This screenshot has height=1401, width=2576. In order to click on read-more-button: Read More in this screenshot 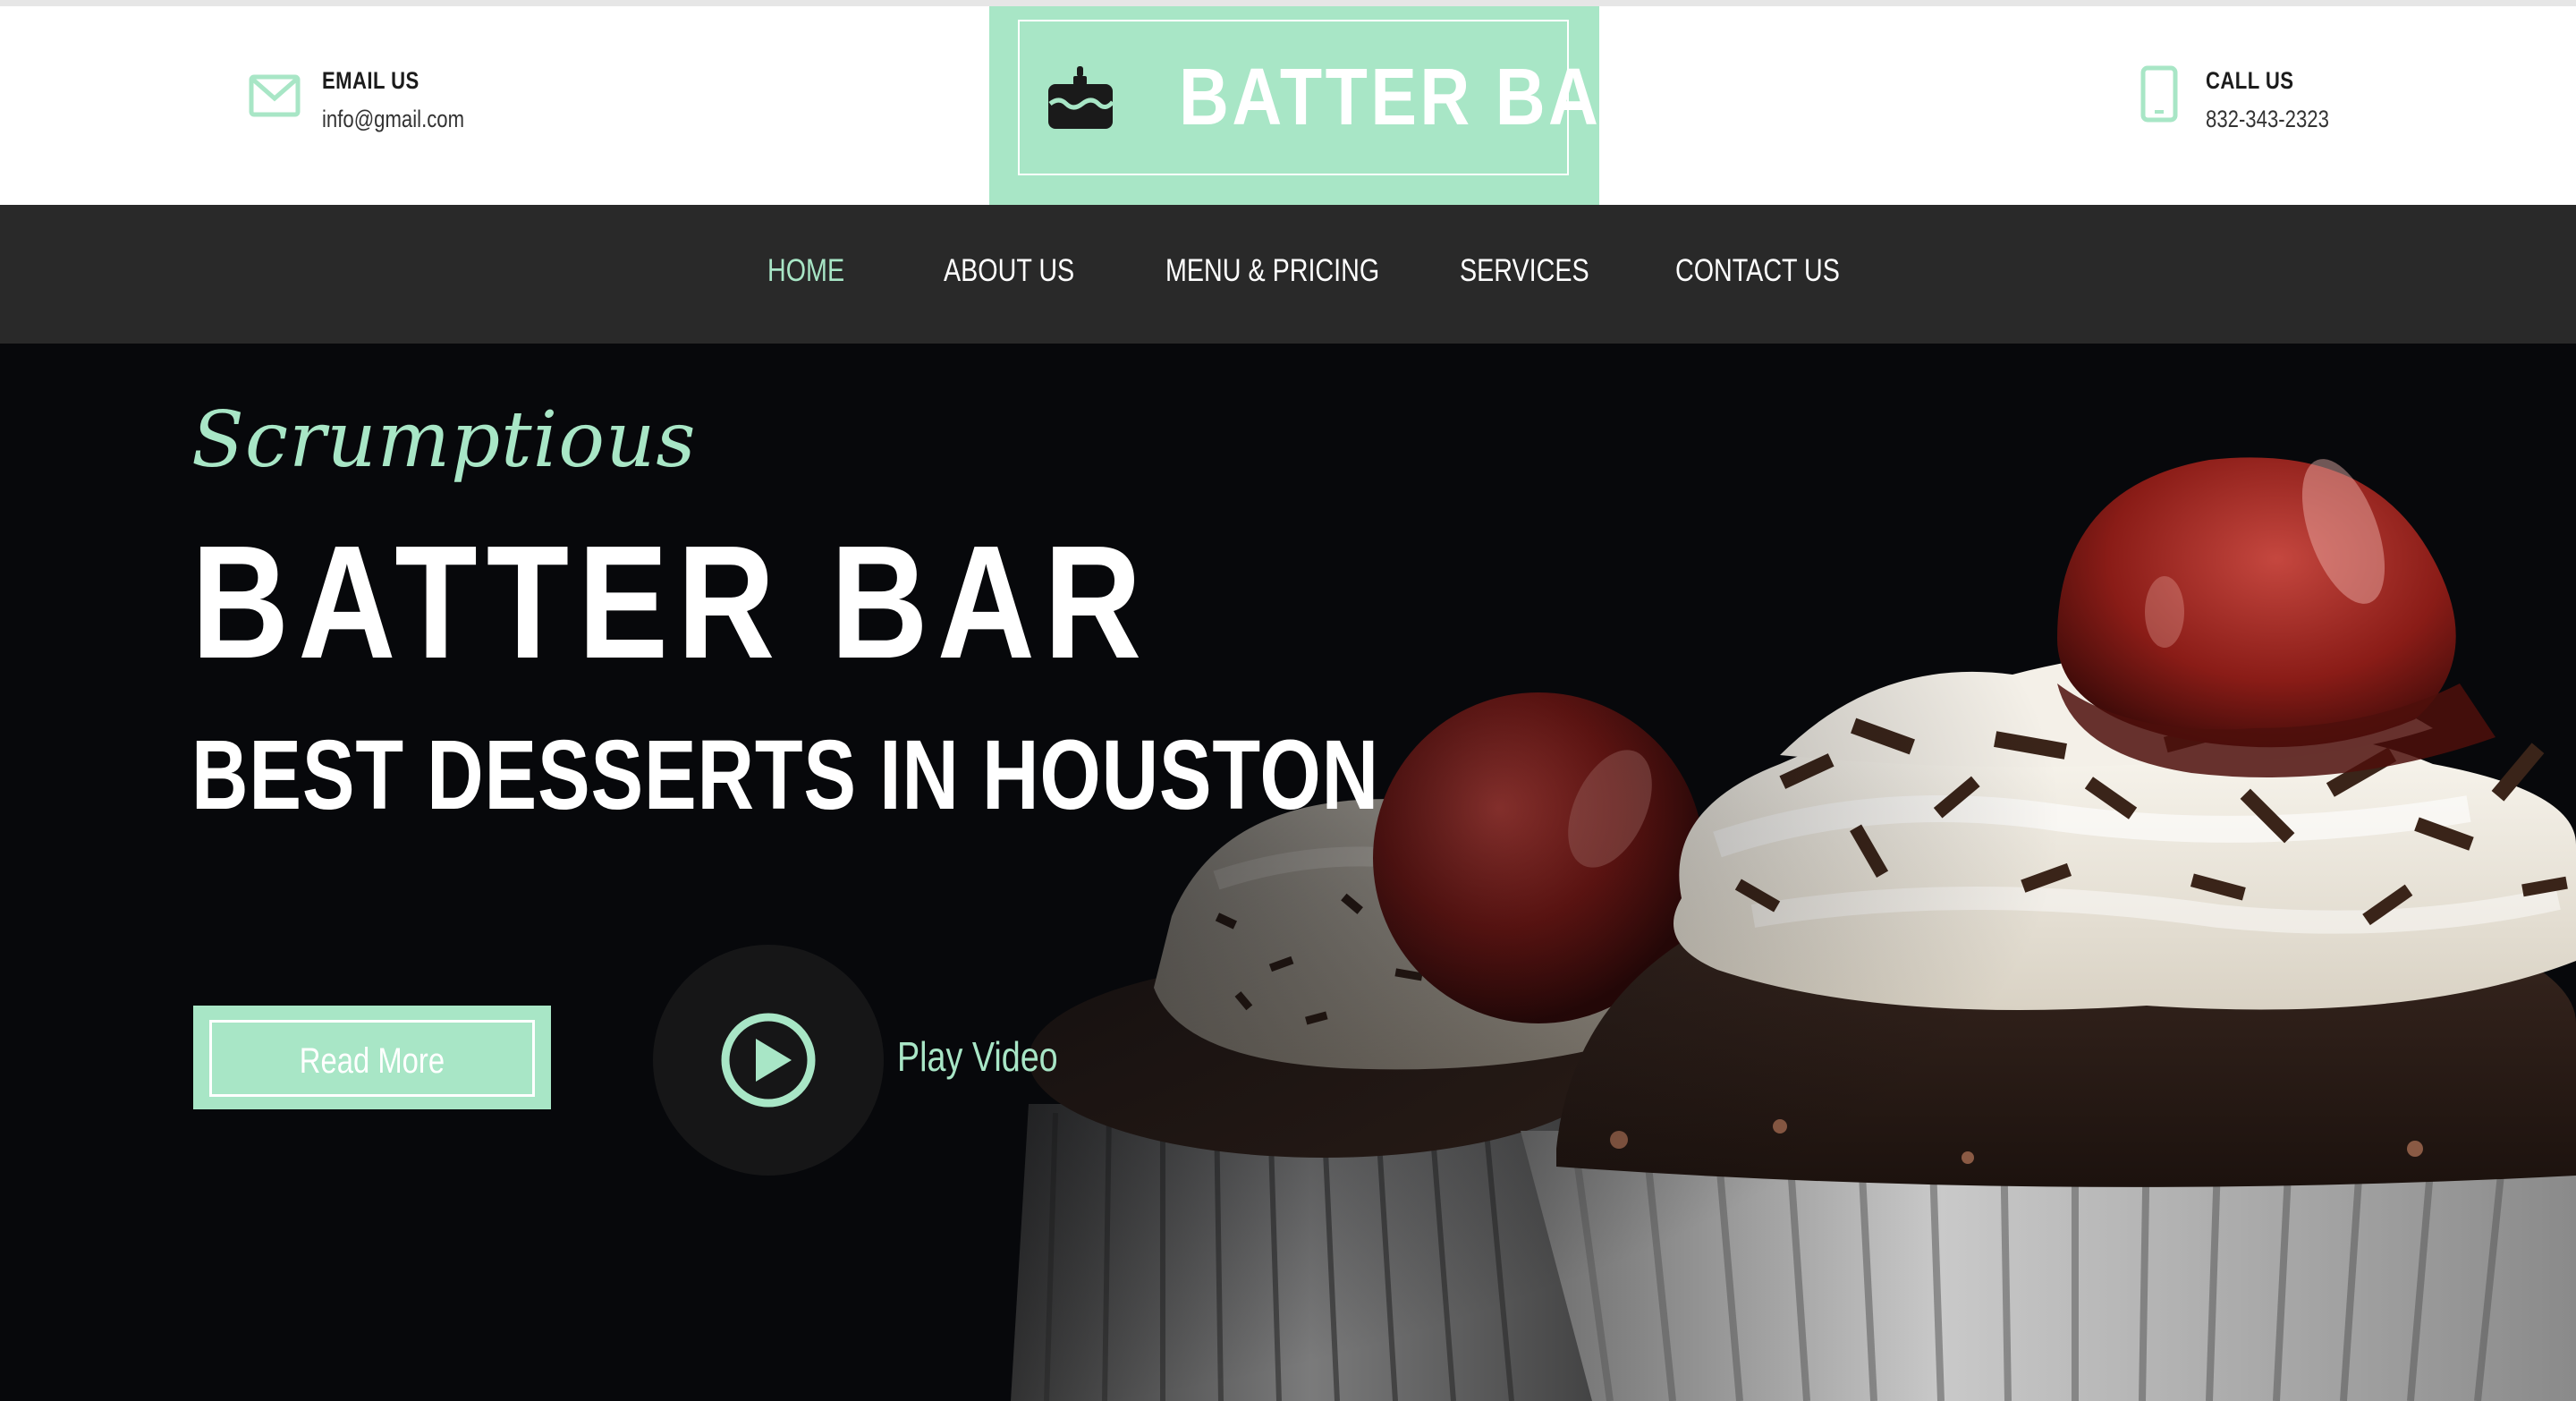, I will do `click(372, 1057)`.